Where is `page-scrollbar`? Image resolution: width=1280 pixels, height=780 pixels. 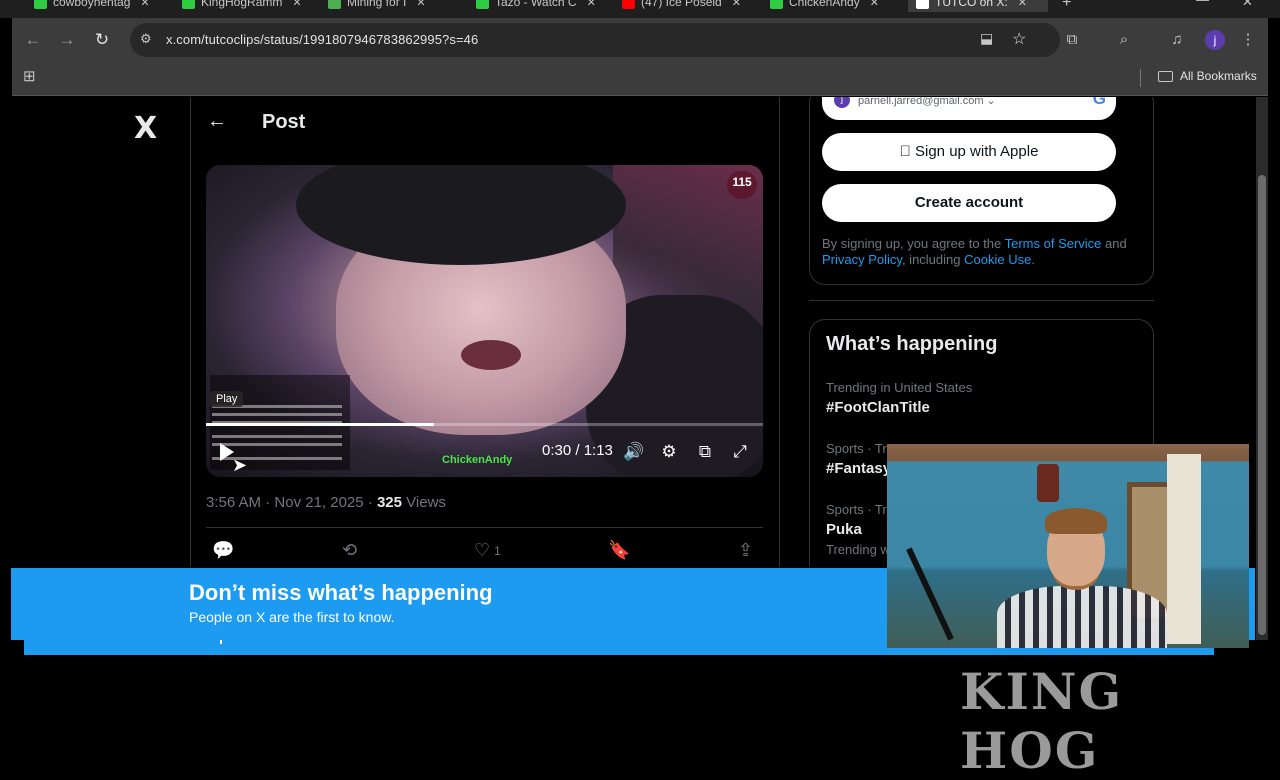 page-scrollbar is located at coordinates (1262, 368).